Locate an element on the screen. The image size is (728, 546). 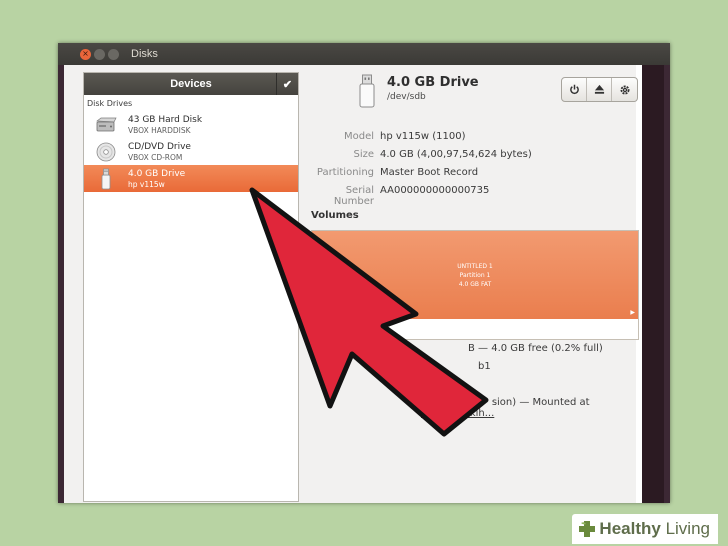
property-partitioning: Partitioning Master Boot Record is located at coordinates (390, 174).